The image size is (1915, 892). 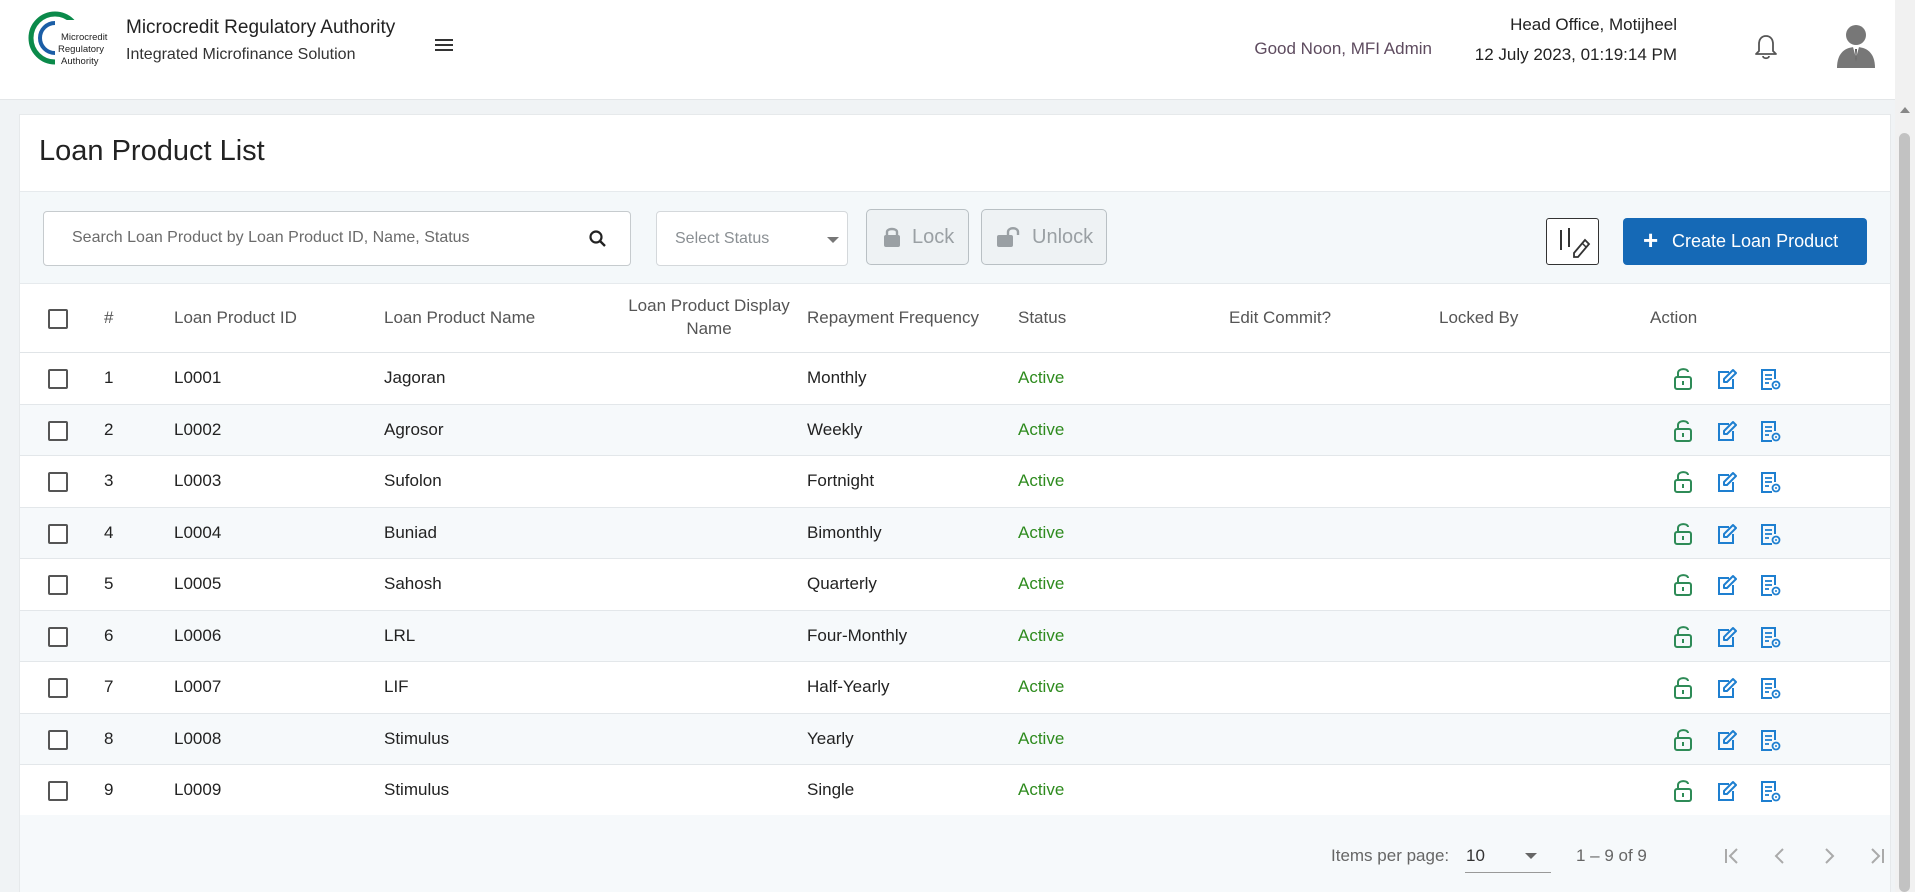 What do you see at coordinates (322, 238) in the screenshot?
I see `search-input` at bounding box center [322, 238].